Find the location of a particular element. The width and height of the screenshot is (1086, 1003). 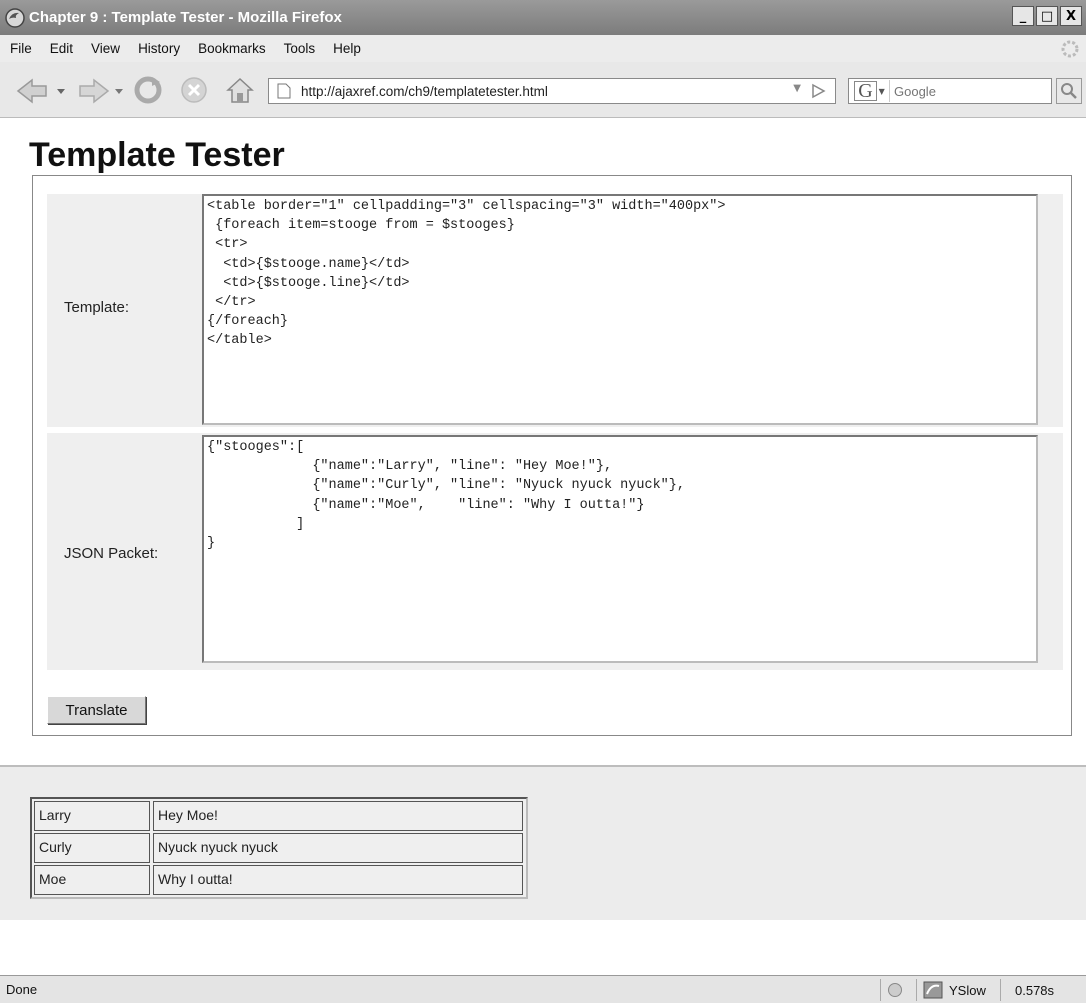

result-line-cell: Nyuck nyuck nyuck is located at coordinates (338, 848).